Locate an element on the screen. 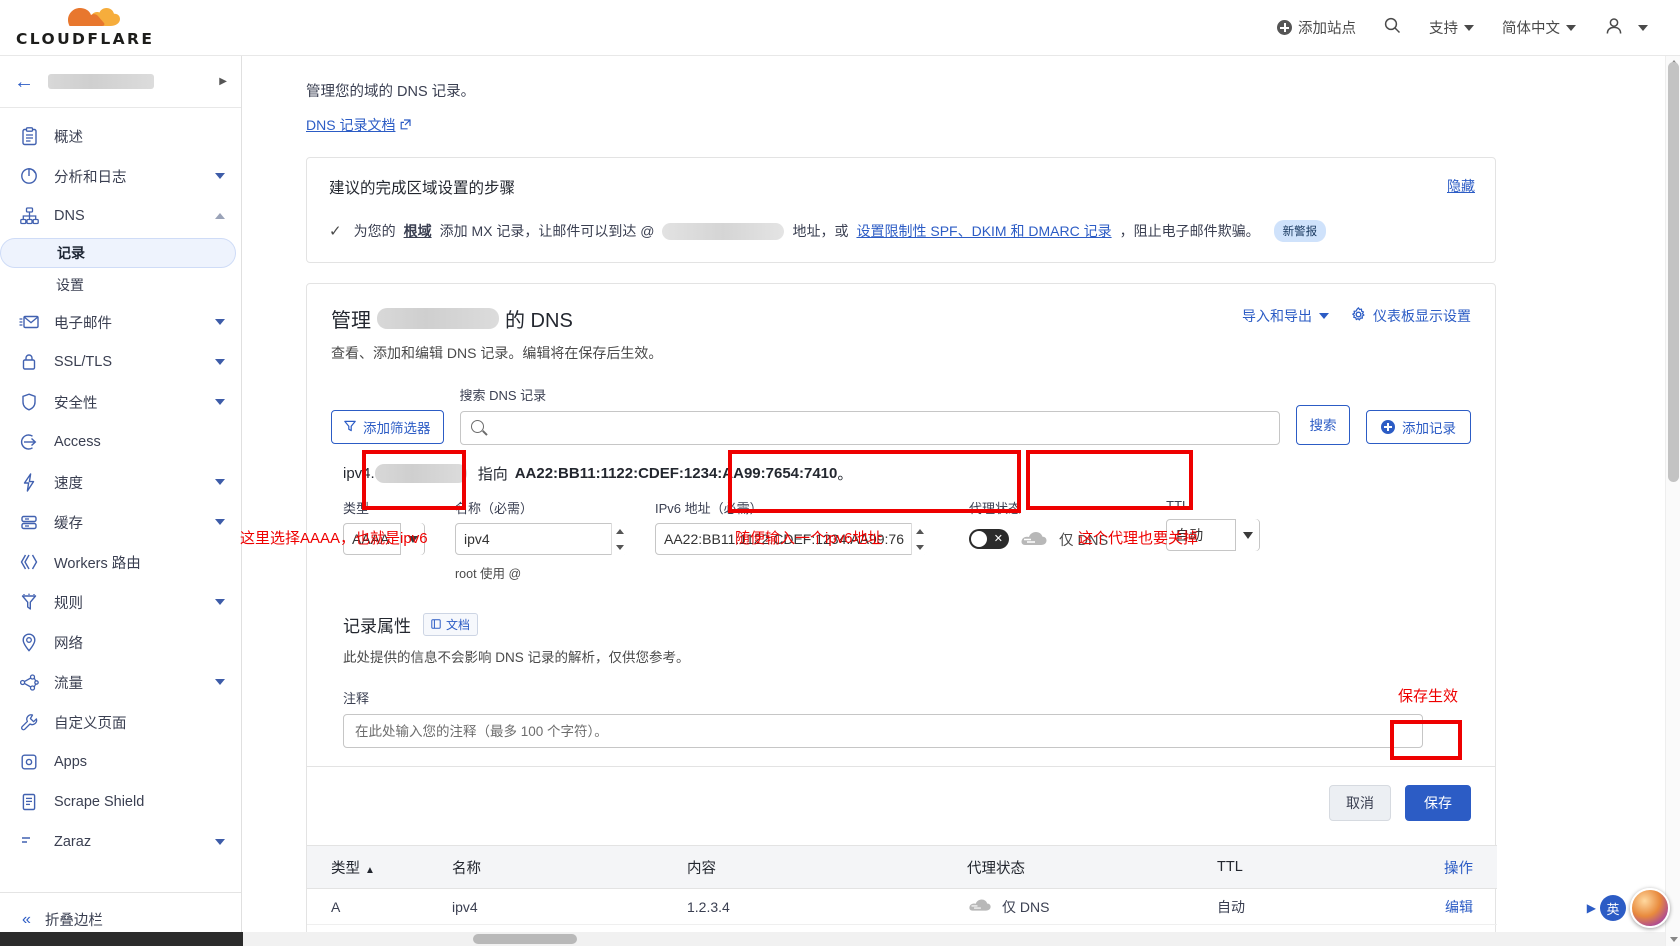 The height and width of the screenshot is (946, 1680). horizontal-scrollbar-thumb is located at coordinates (525, 939).